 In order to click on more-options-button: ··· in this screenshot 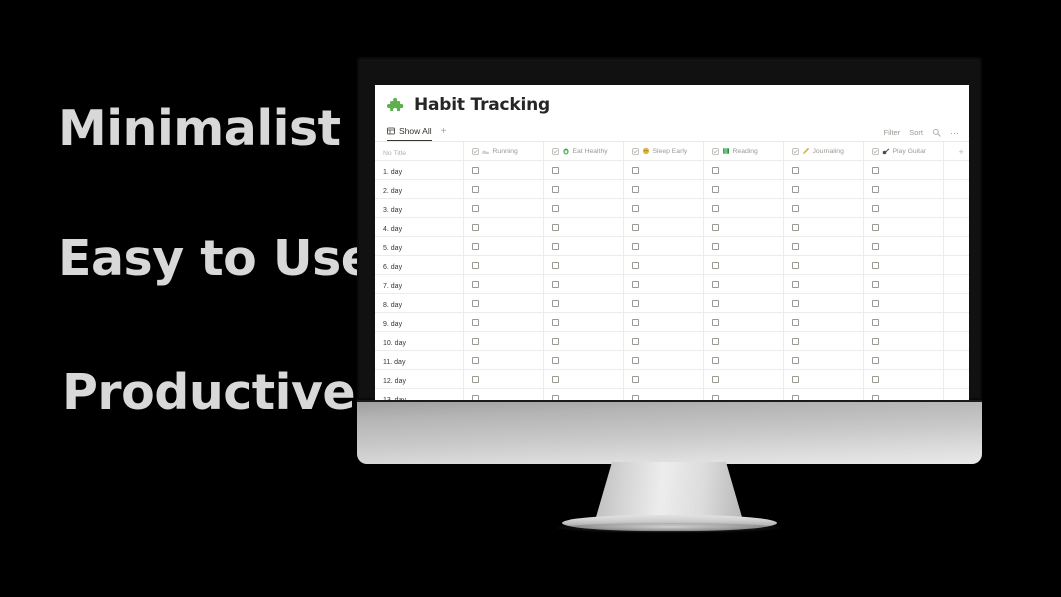, I will do `click(954, 132)`.